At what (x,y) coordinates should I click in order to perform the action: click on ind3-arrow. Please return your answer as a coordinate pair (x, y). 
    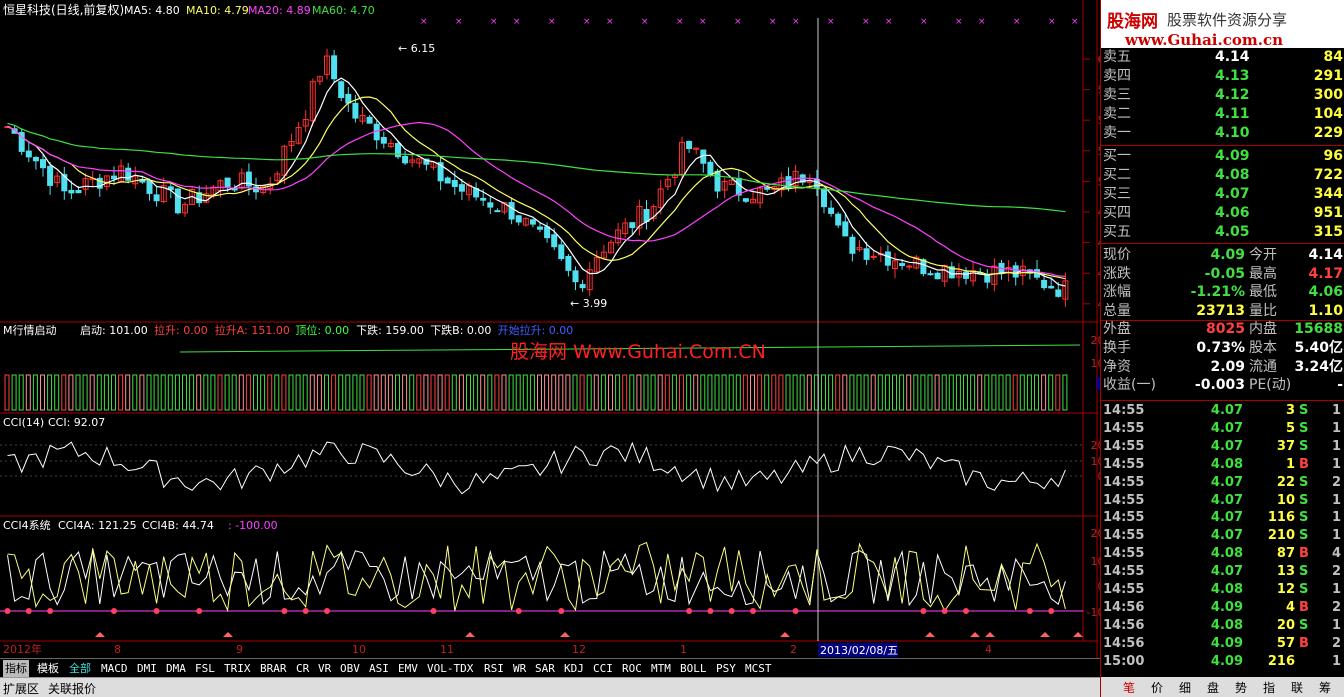
    Looking at the image, I should click on (785, 634).